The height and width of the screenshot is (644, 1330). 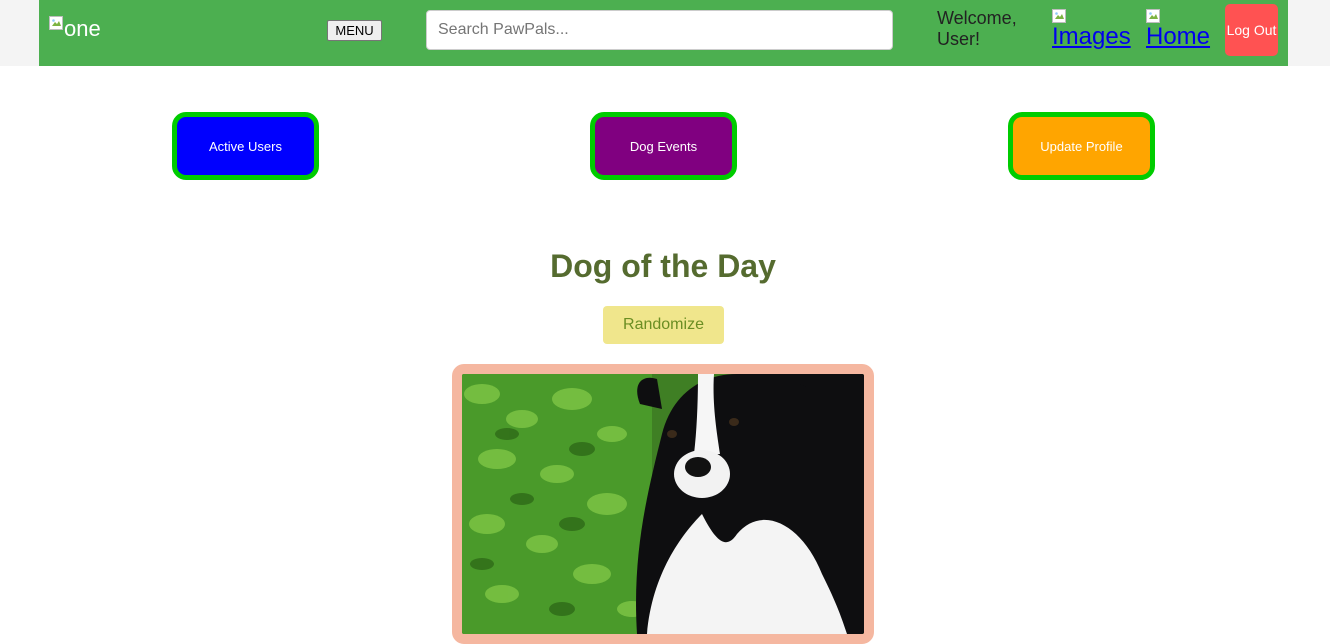 What do you see at coordinates (1091, 29) in the screenshot?
I see `nav-link-images: Images` at bounding box center [1091, 29].